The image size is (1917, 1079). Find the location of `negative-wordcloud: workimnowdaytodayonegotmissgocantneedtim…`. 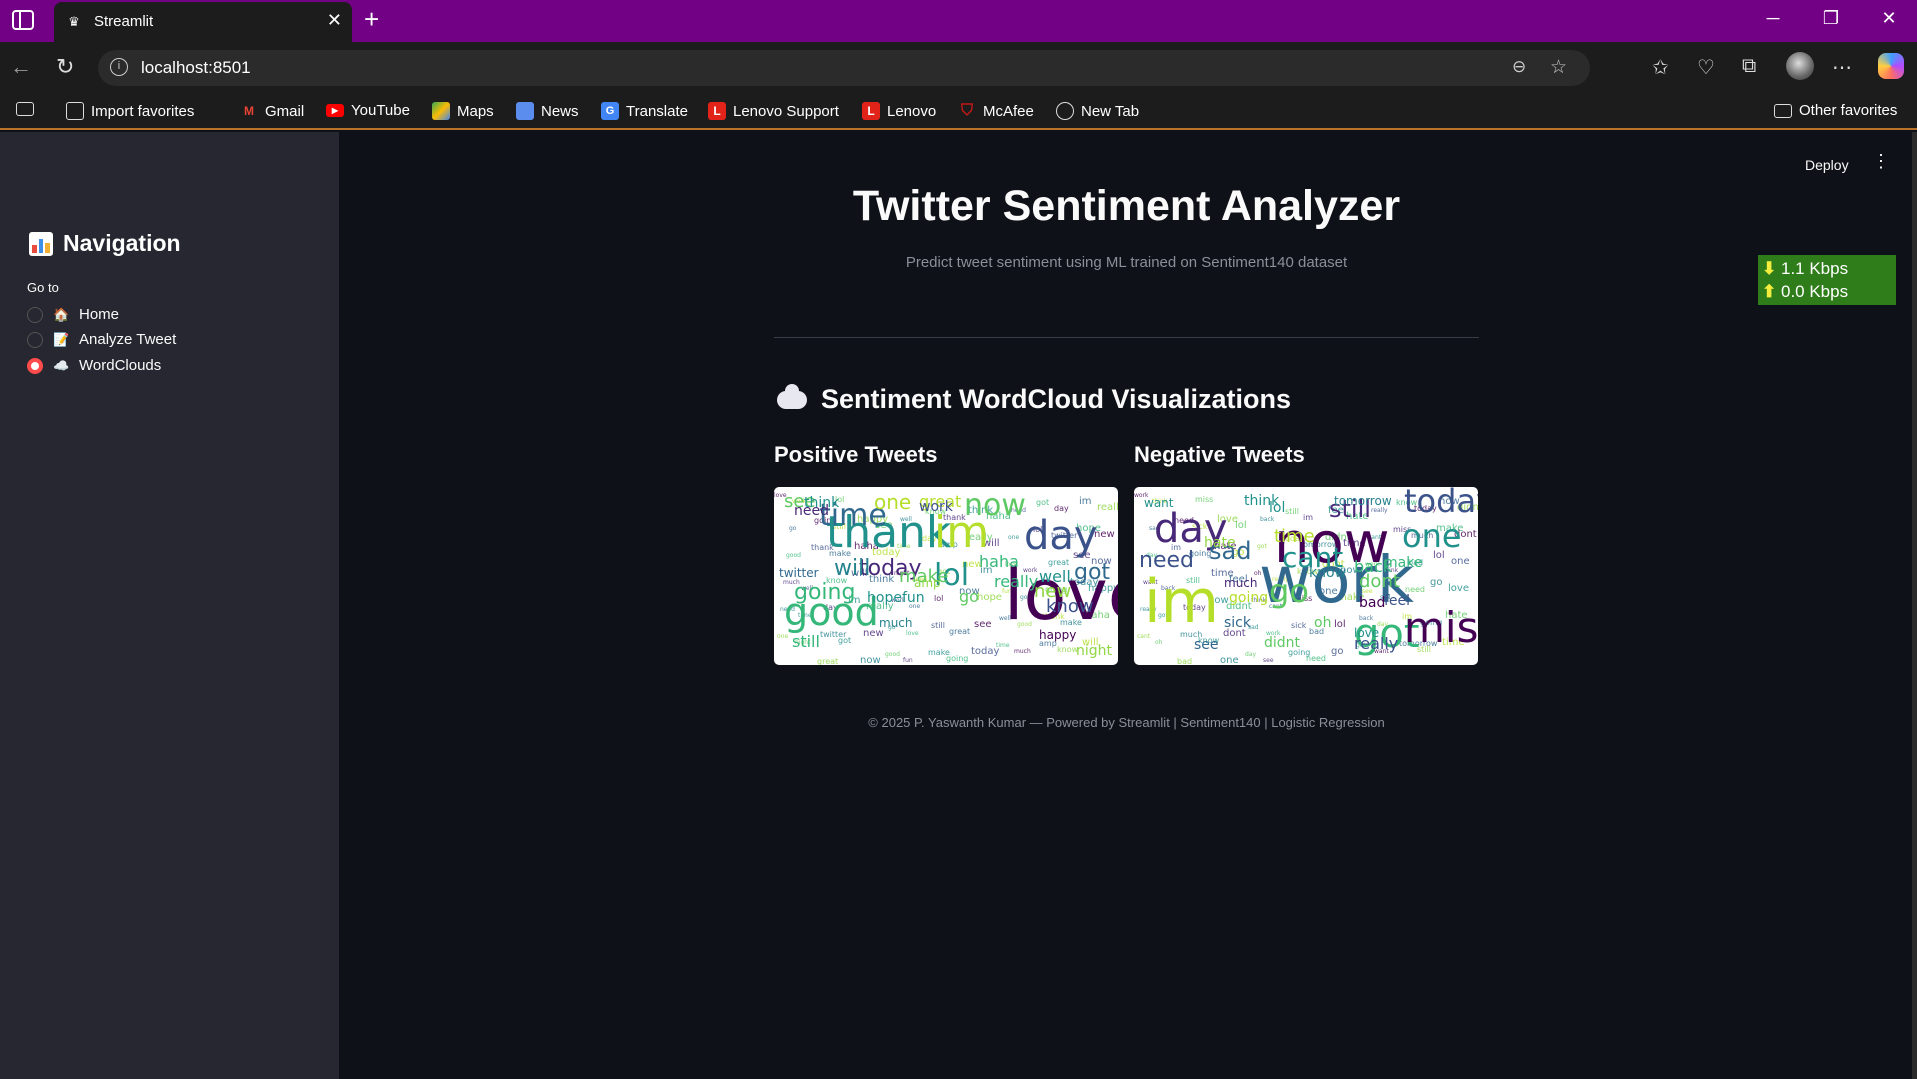

negative-wordcloud: workimnowdaytodayonegotmissgocantneedtim… is located at coordinates (1306, 576).